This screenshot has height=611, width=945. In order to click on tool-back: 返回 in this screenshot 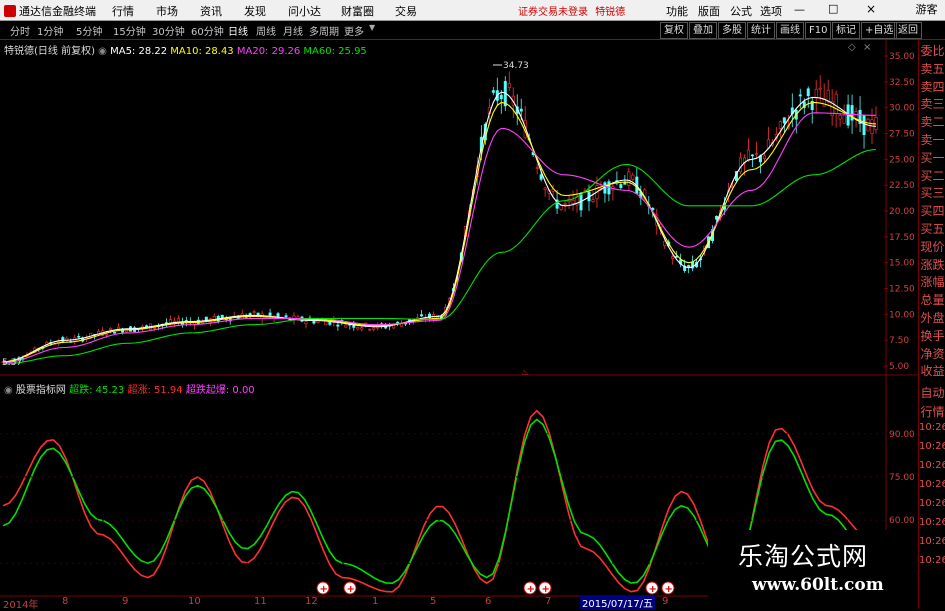, I will do `click(908, 30)`.